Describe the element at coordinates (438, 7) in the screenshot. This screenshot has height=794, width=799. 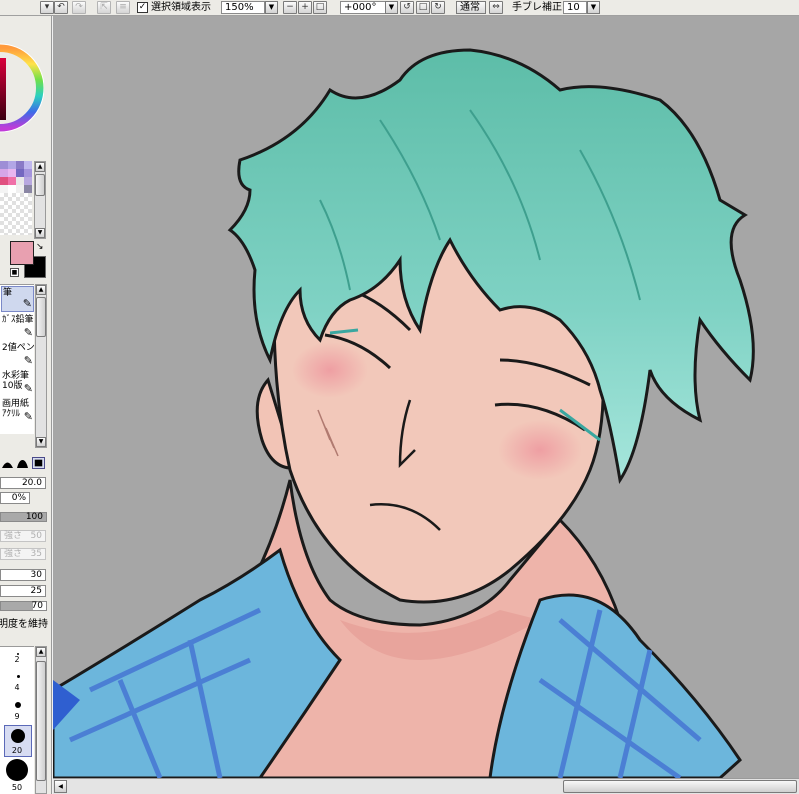
I see `rotate-right-button: ↻` at that location.